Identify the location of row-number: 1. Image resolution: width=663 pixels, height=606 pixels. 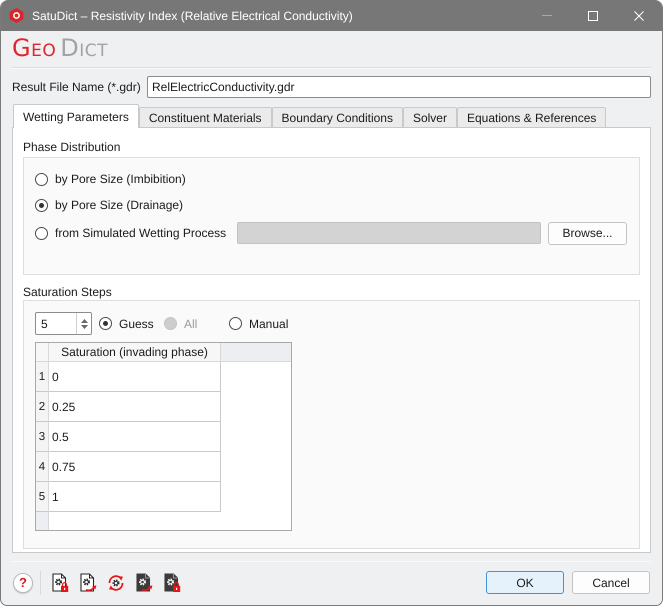
(42, 377).